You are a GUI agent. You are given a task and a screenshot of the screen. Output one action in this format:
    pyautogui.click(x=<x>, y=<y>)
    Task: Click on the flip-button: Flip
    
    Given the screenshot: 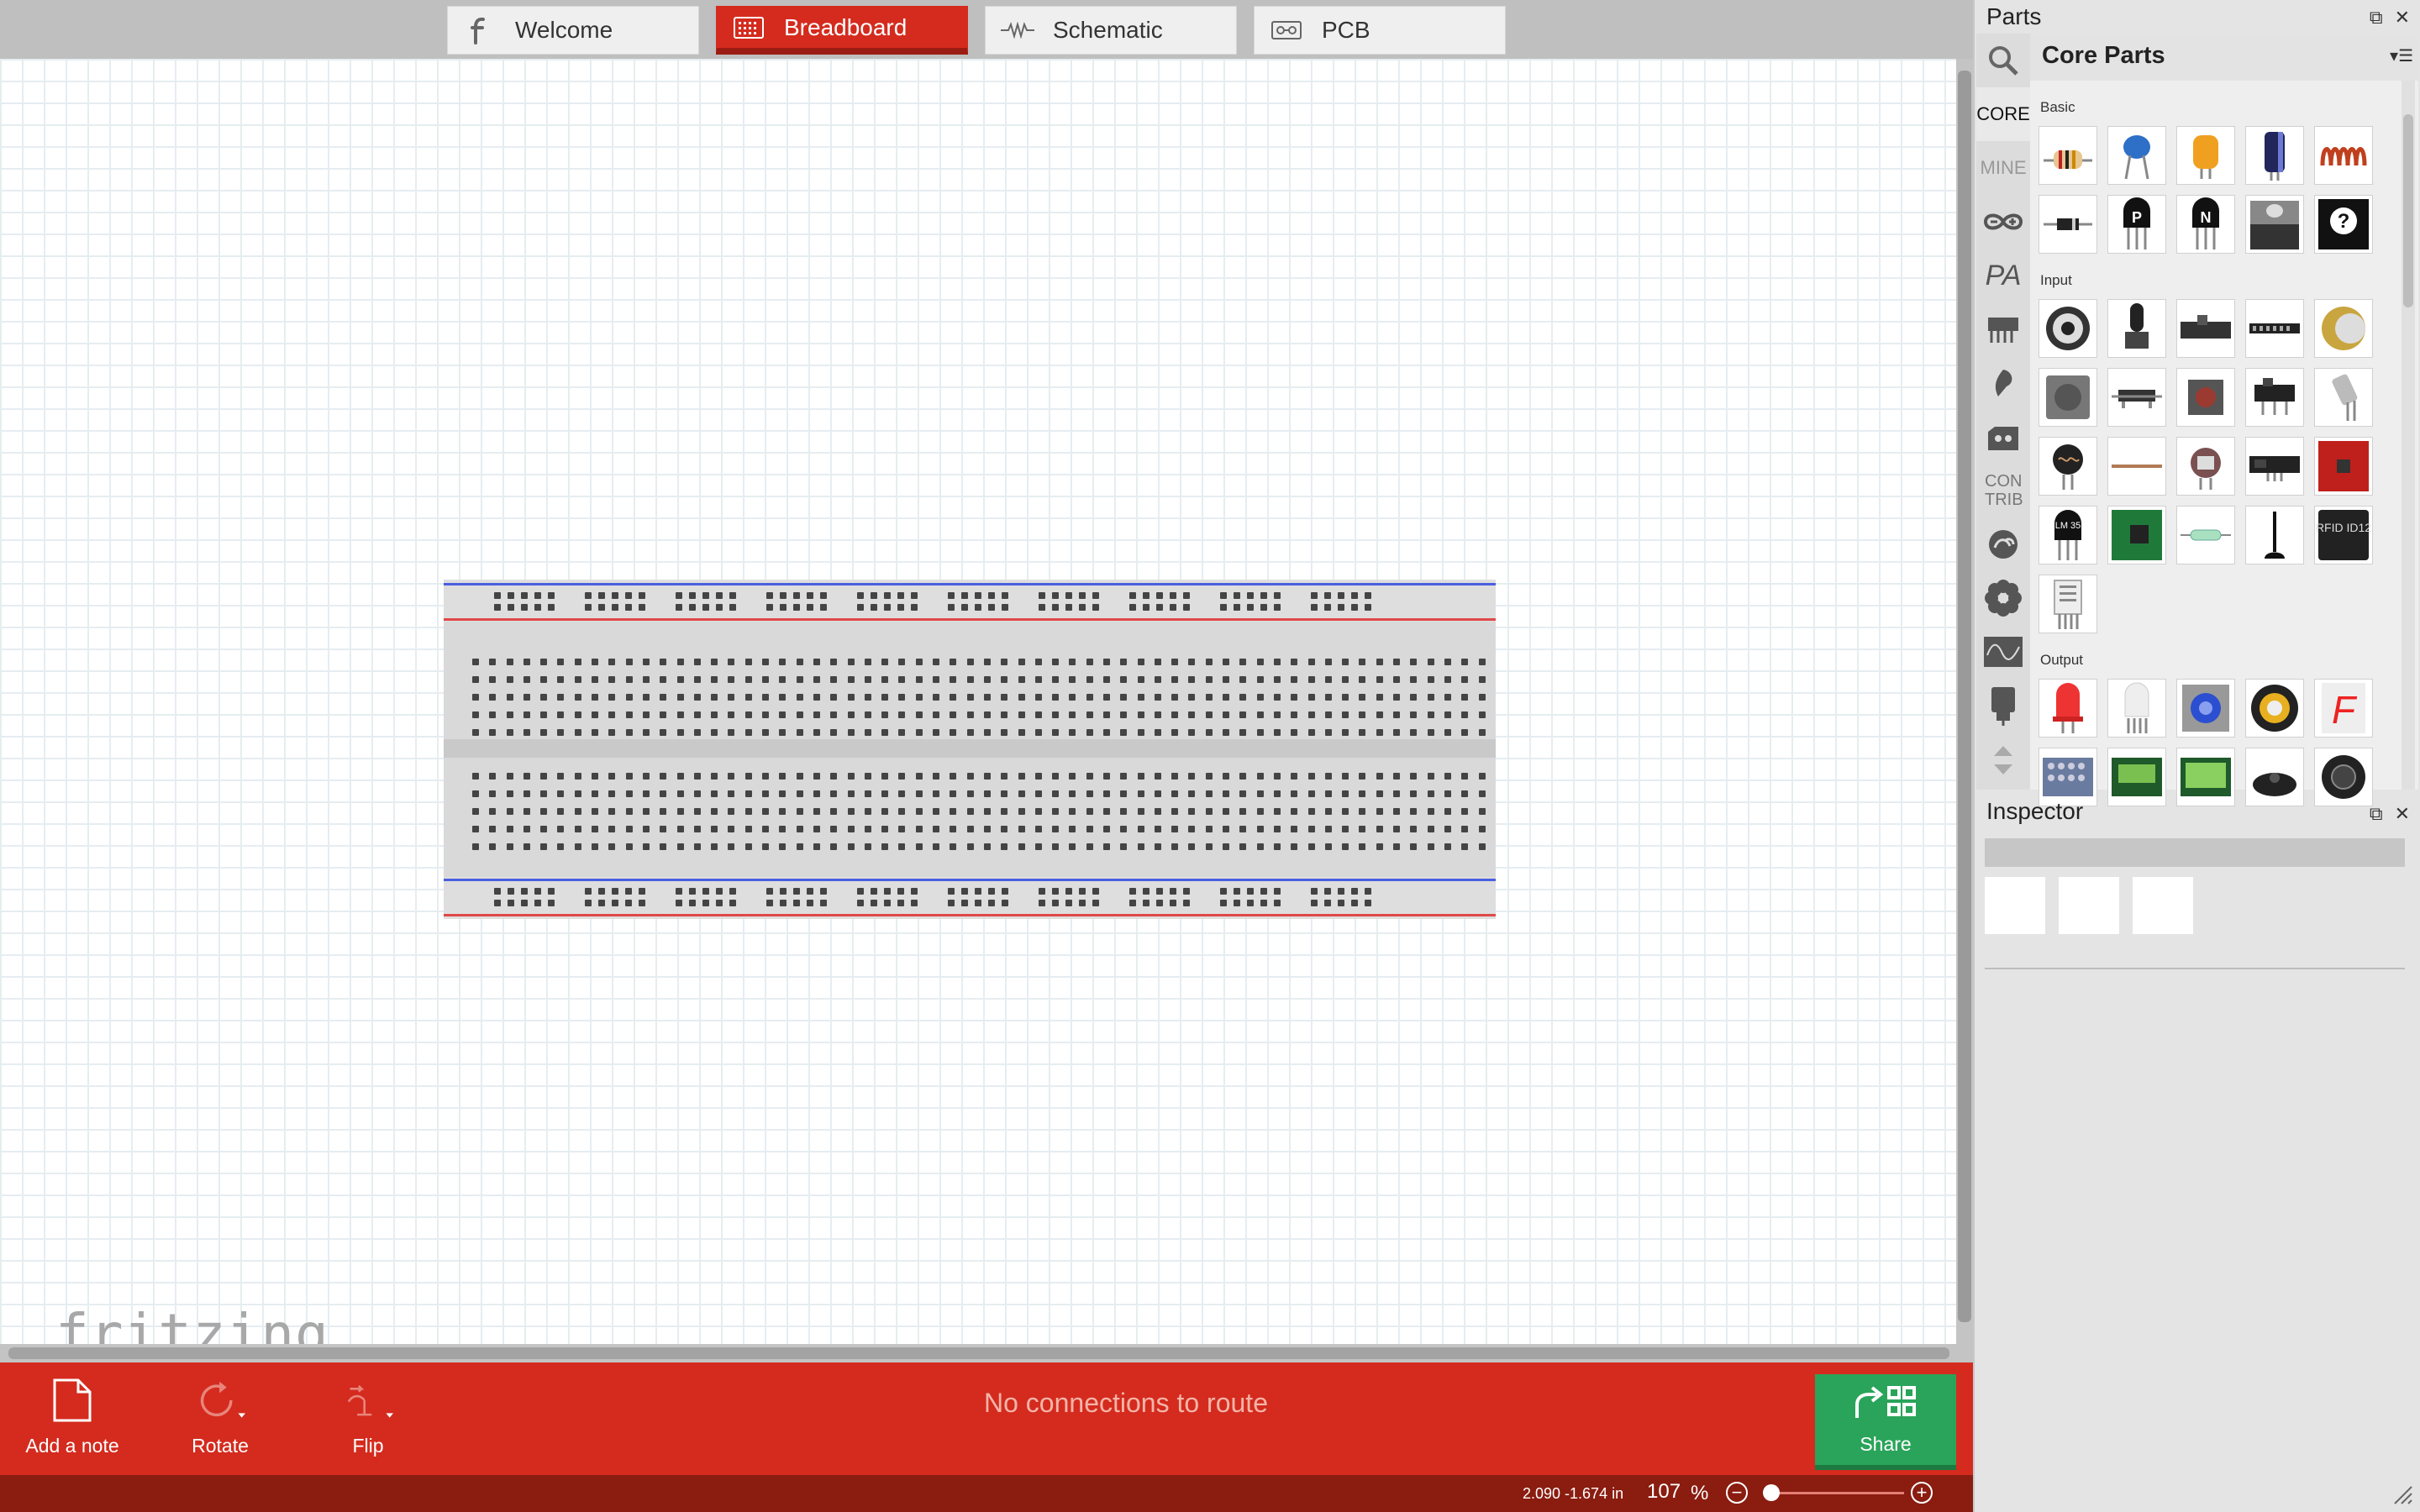 What is the action you would take?
    pyautogui.click(x=368, y=1420)
    